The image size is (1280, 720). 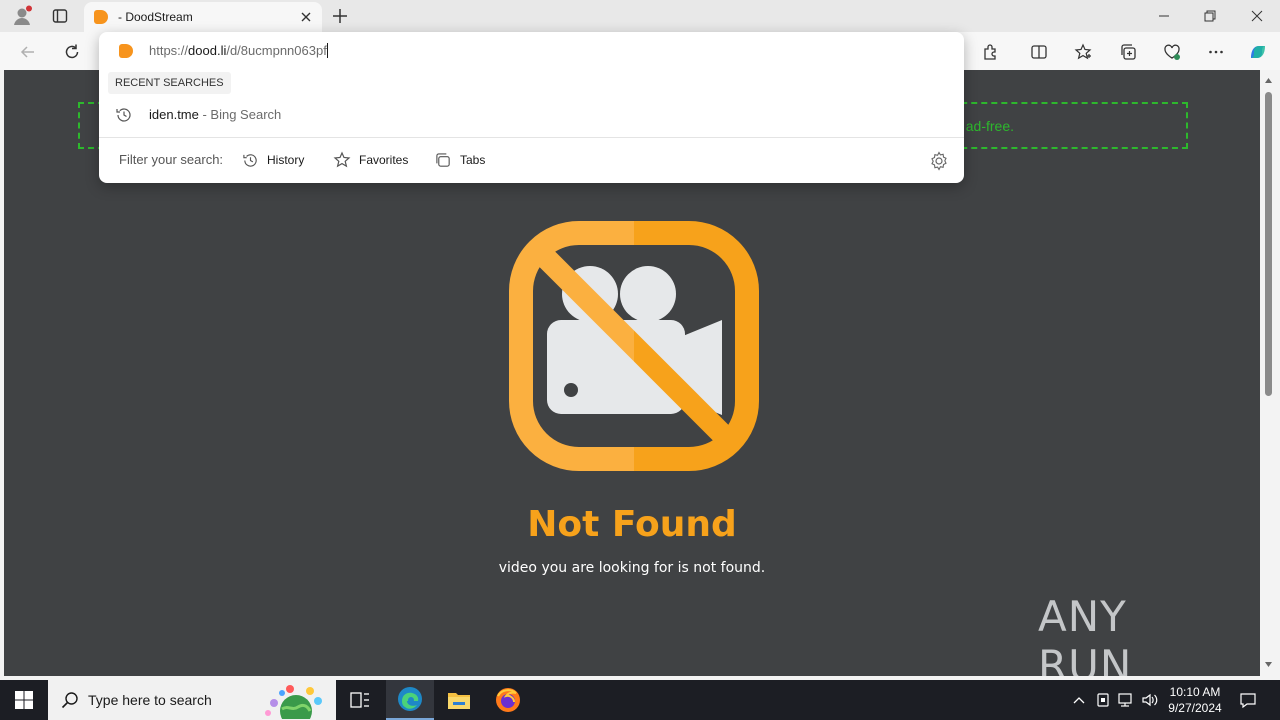 I want to click on filter-favorites-label: Favorites, so click(x=384, y=160).